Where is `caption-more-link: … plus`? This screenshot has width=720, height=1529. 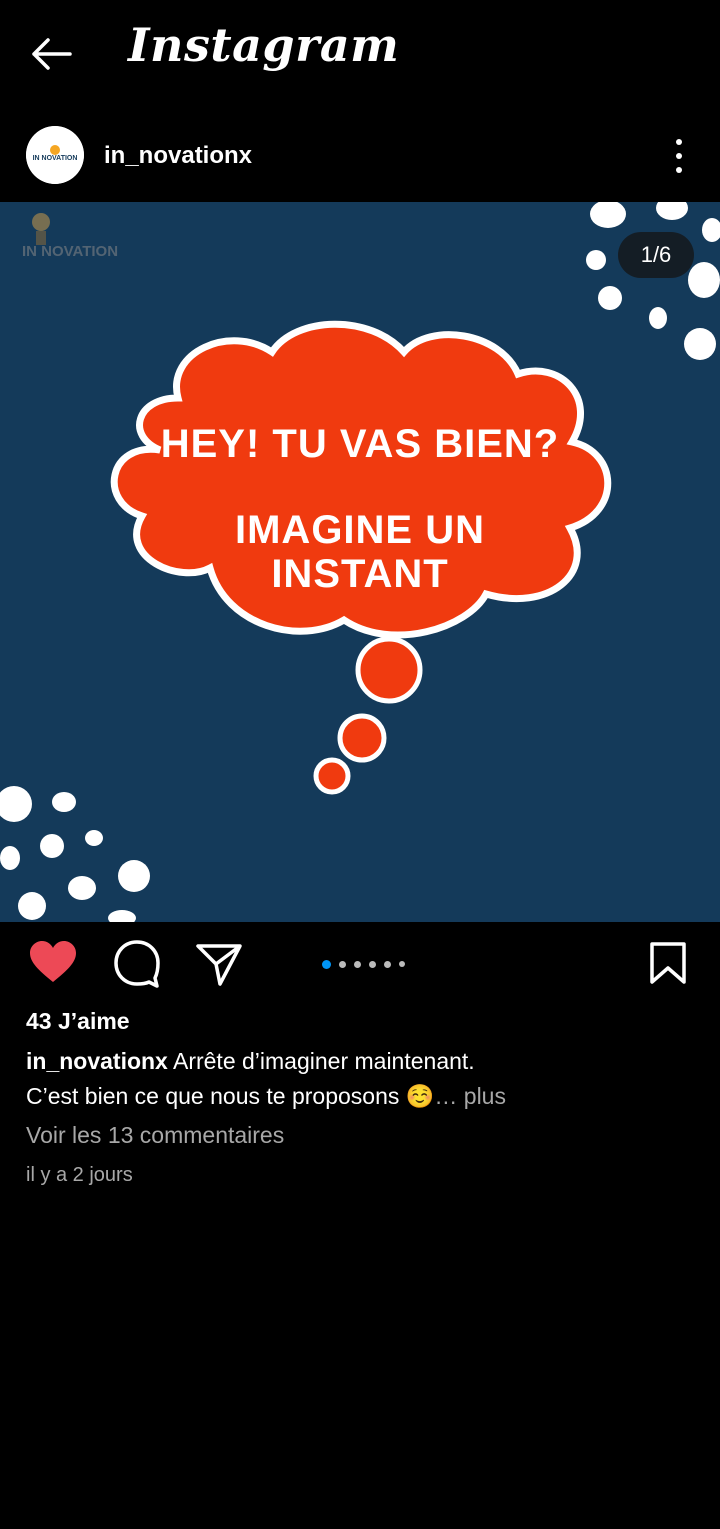 caption-more-link: … plus is located at coordinates (470, 1096).